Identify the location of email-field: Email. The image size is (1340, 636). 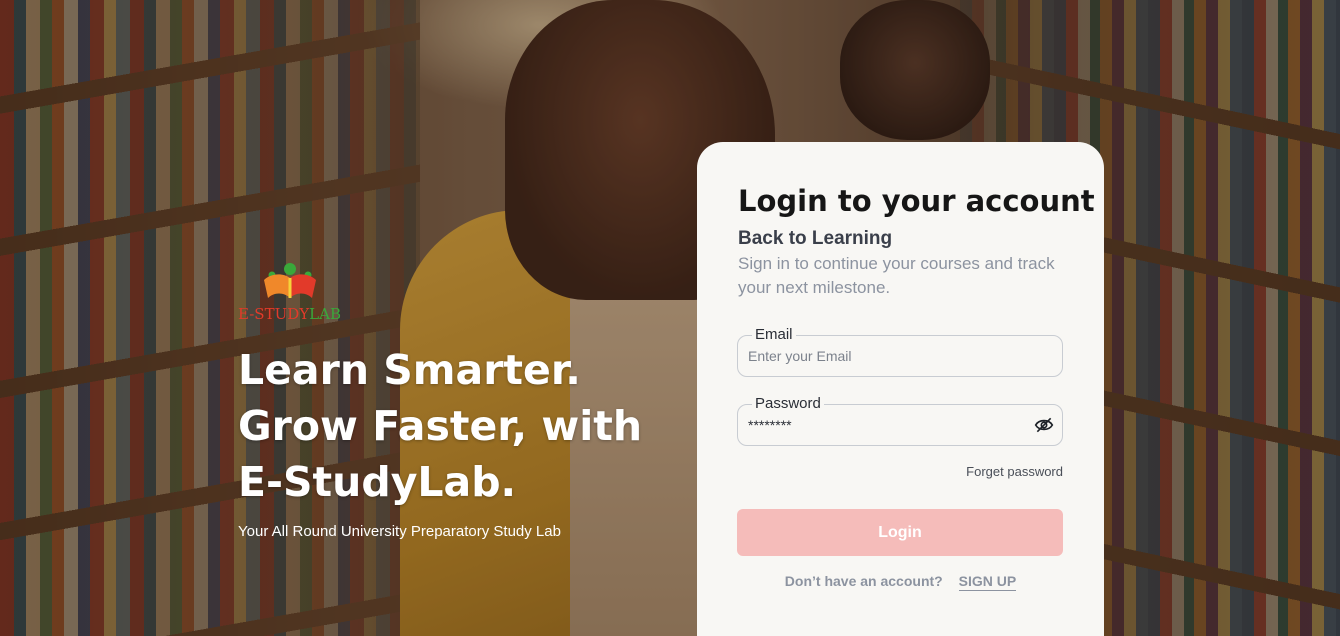
(900, 351).